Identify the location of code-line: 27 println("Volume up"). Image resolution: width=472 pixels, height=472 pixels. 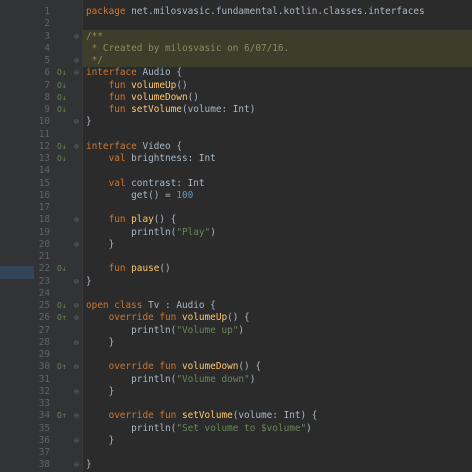
(236, 331).